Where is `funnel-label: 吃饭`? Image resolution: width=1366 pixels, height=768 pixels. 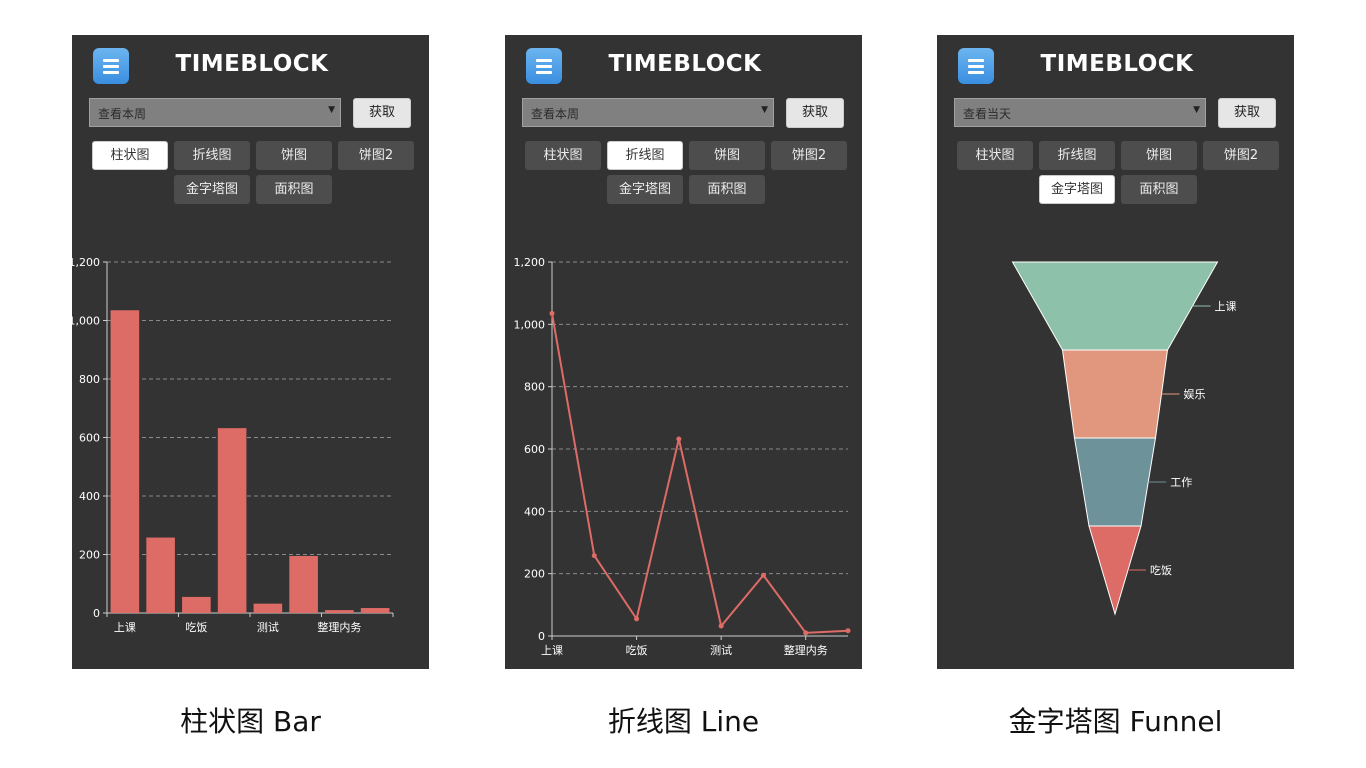 funnel-label: 吃饭 is located at coordinates (1161, 570).